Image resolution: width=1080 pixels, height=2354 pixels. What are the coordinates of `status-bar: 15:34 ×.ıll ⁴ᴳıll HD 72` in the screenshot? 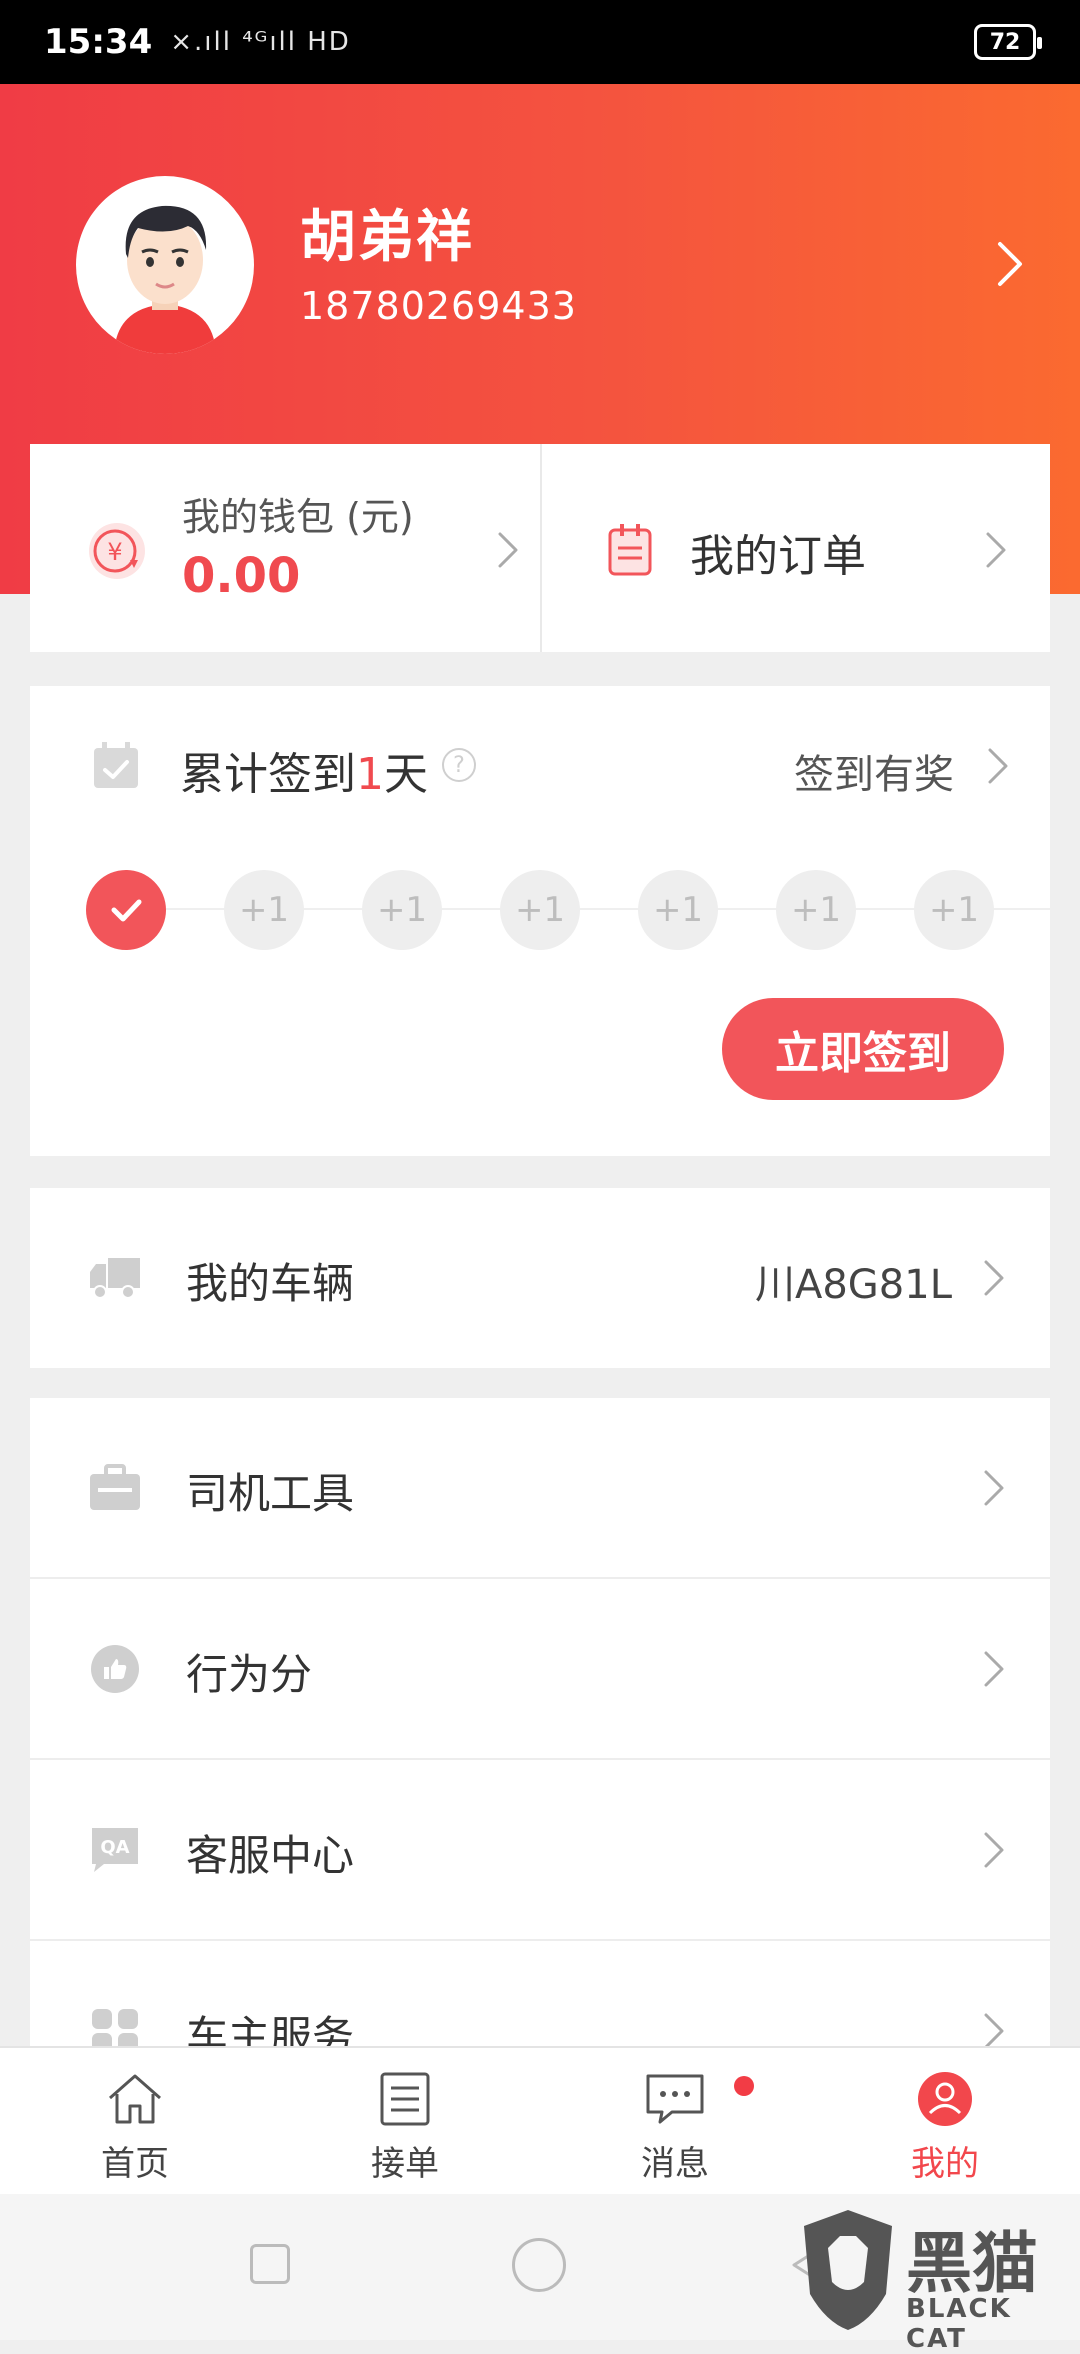 It's located at (540, 42).